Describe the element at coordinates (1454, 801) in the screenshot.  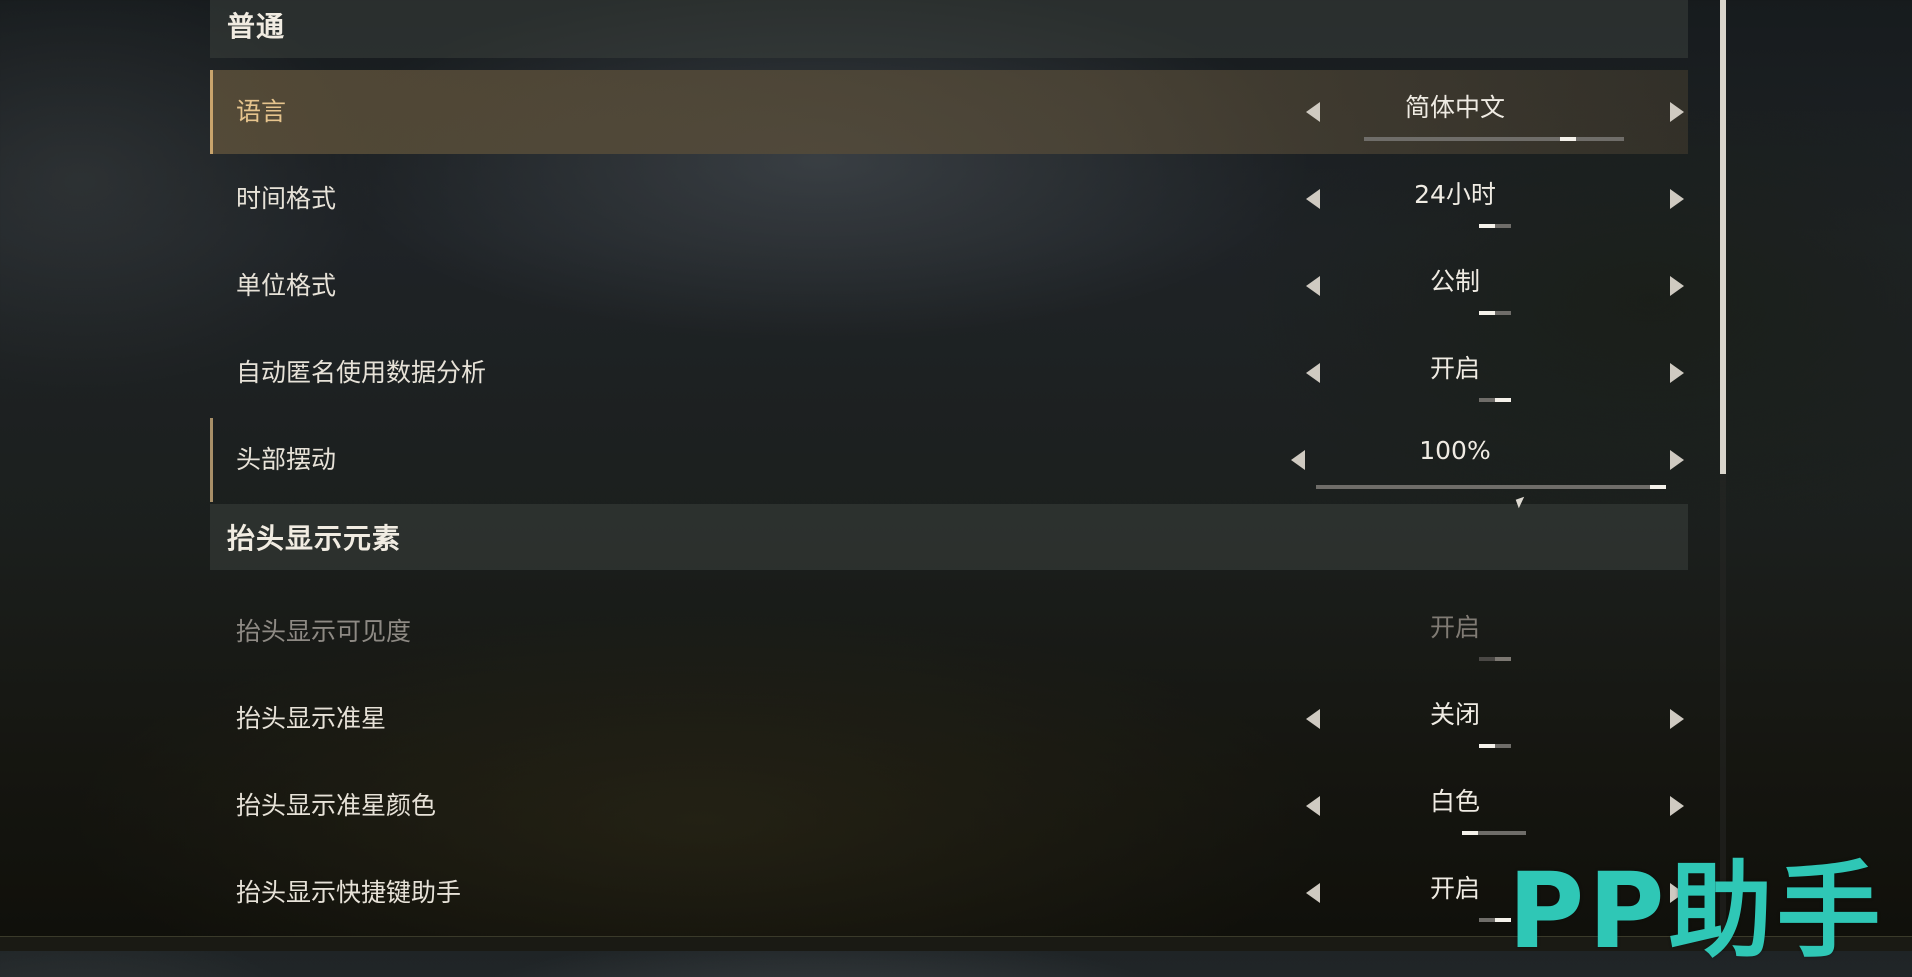
I see `setting-value: 白色` at that location.